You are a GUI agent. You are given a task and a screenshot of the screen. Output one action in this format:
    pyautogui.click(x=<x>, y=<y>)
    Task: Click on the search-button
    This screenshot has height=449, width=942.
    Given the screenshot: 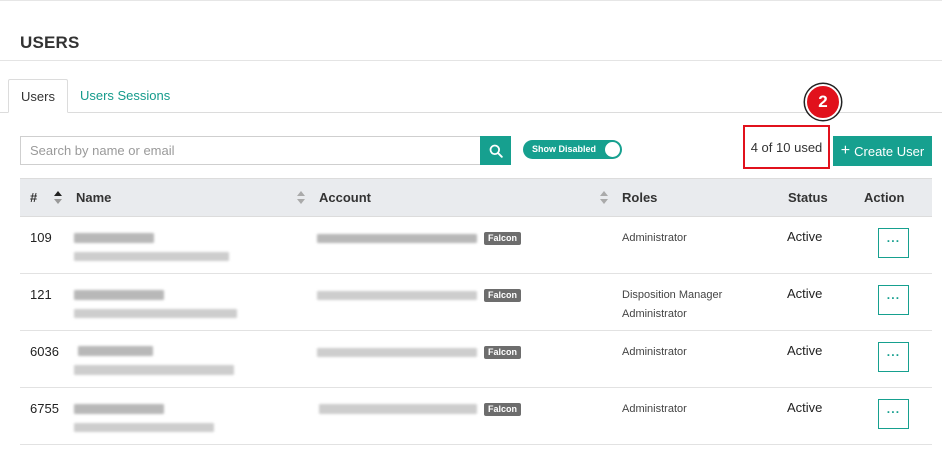 What is the action you would take?
    pyautogui.click(x=495, y=150)
    